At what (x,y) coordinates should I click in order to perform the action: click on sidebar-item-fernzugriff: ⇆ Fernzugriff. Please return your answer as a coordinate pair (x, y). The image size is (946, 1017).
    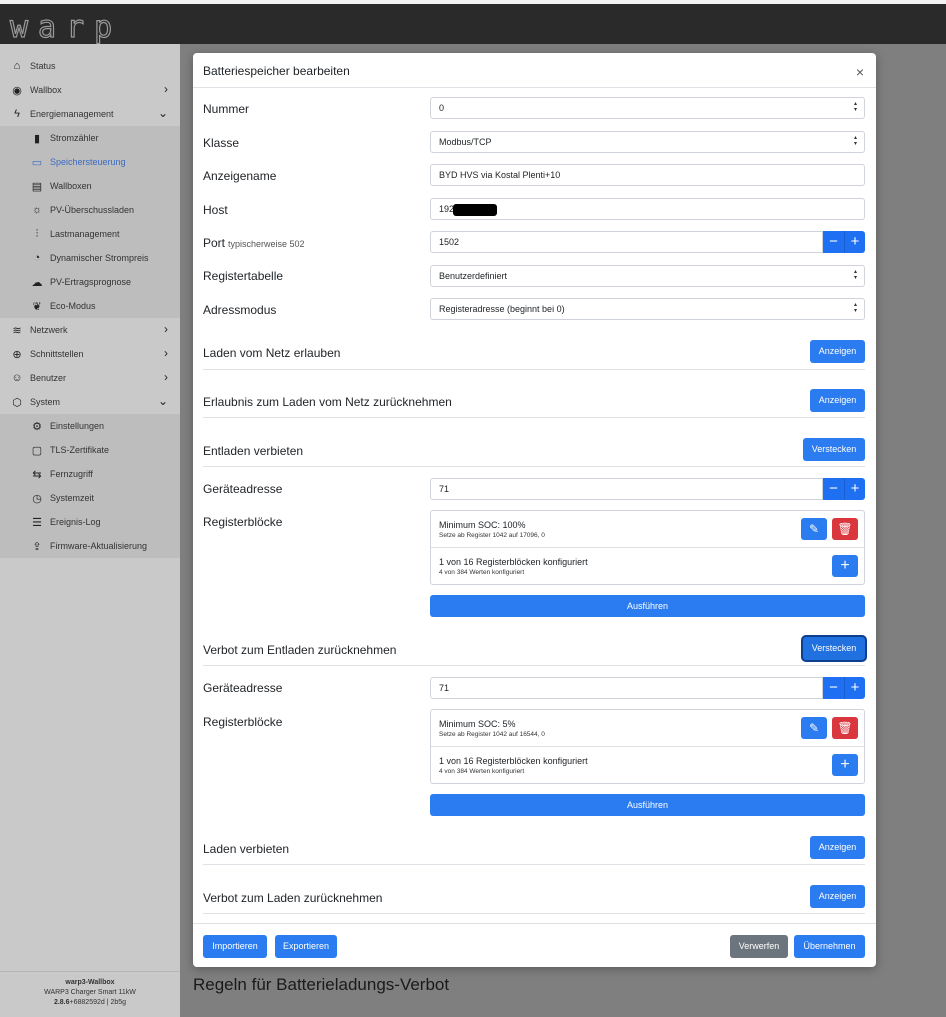
    Looking at the image, I should click on (90, 474).